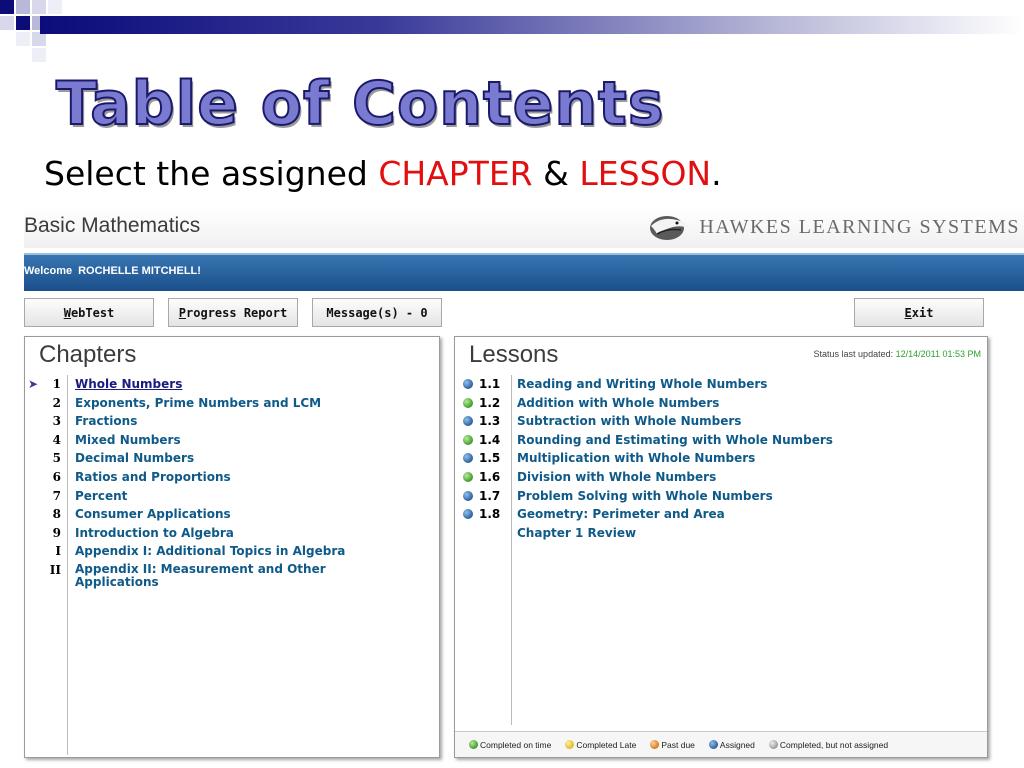 The height and width of the screenshot is (768, 1024). I want to click on legend-on-time: Completed on time, so click(510, 745).